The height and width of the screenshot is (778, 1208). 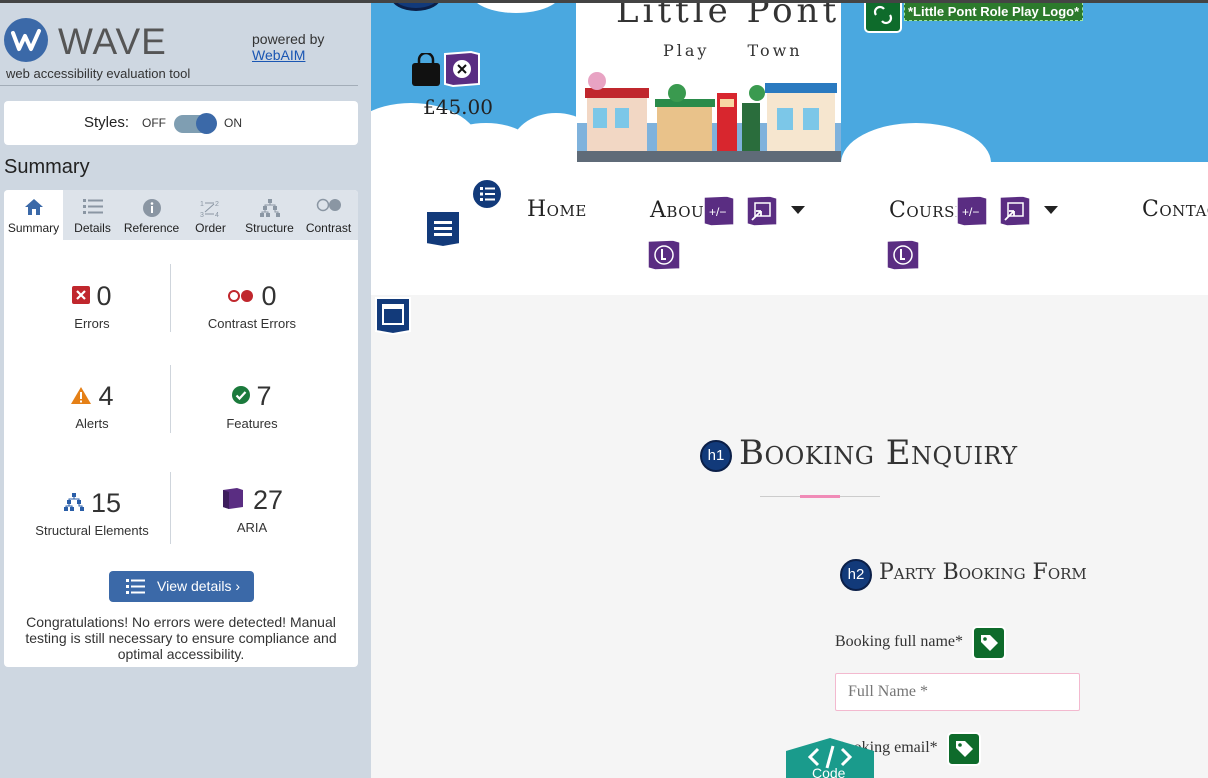 I want to click on site-logo-subtitle: Play Town, so click(x=733, y=50).